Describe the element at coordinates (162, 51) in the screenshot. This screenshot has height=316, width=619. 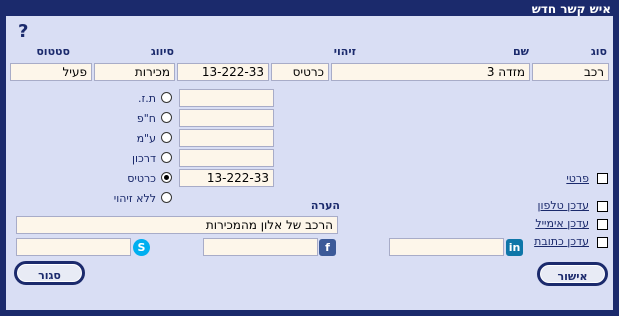
I see `header-classification: סיווג` at that location.